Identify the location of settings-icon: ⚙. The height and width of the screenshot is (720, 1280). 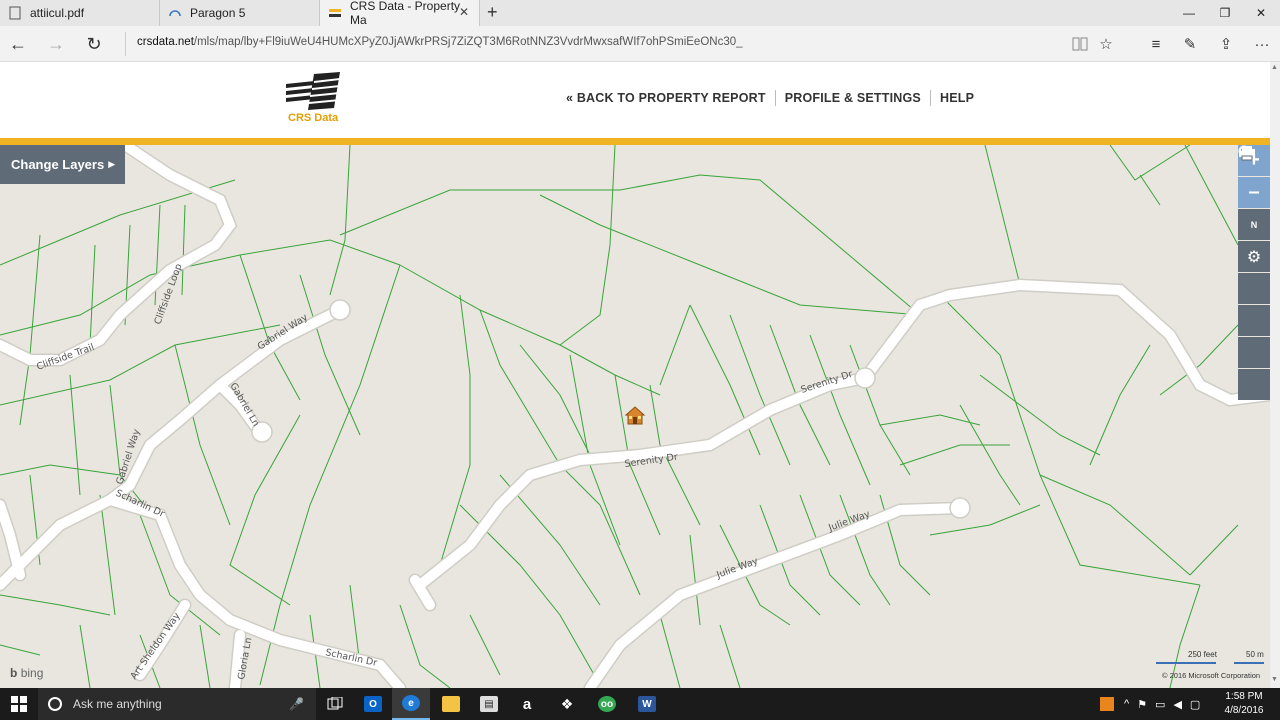
(1254, 256).